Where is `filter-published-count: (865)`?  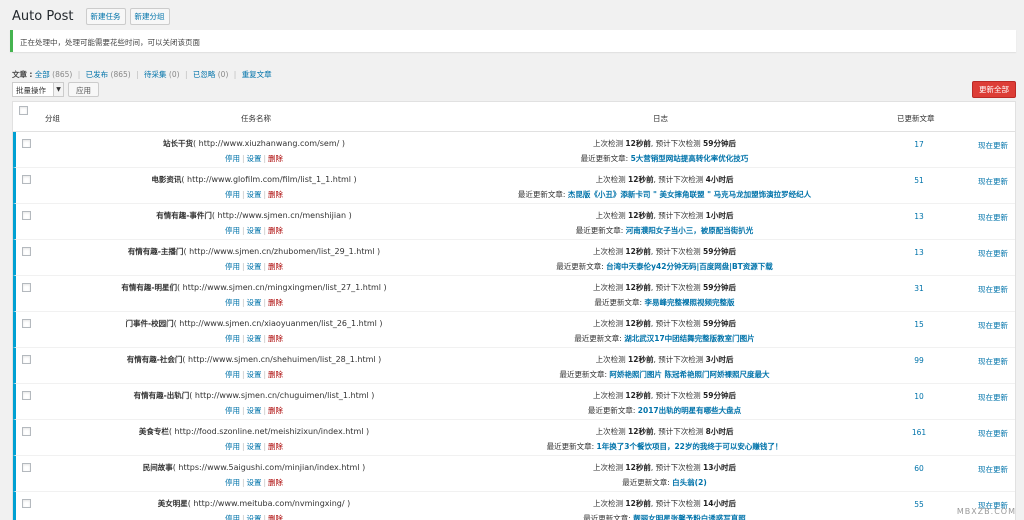
filter-published-count: (865) is located at coordinates (120, 74).